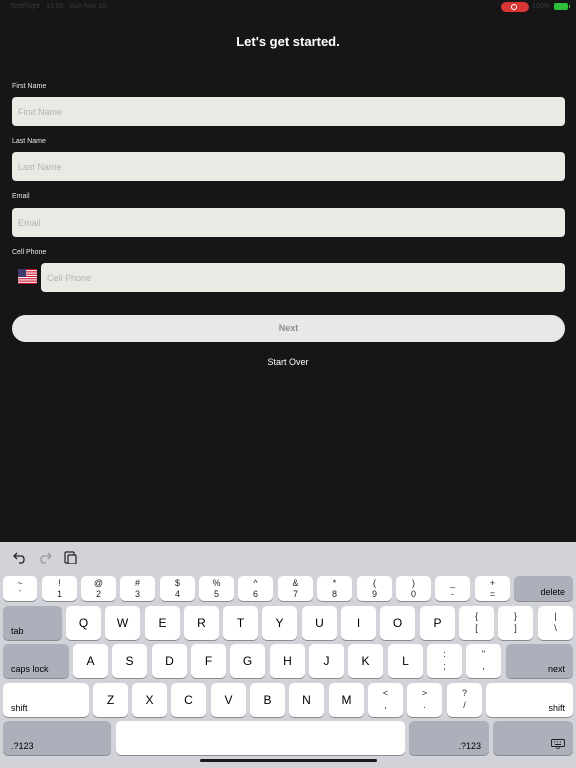  What do you see at coordinates (255, 588) in the screenshot?
I see `key-6: ^ 6` at bounding box center [255, 588].